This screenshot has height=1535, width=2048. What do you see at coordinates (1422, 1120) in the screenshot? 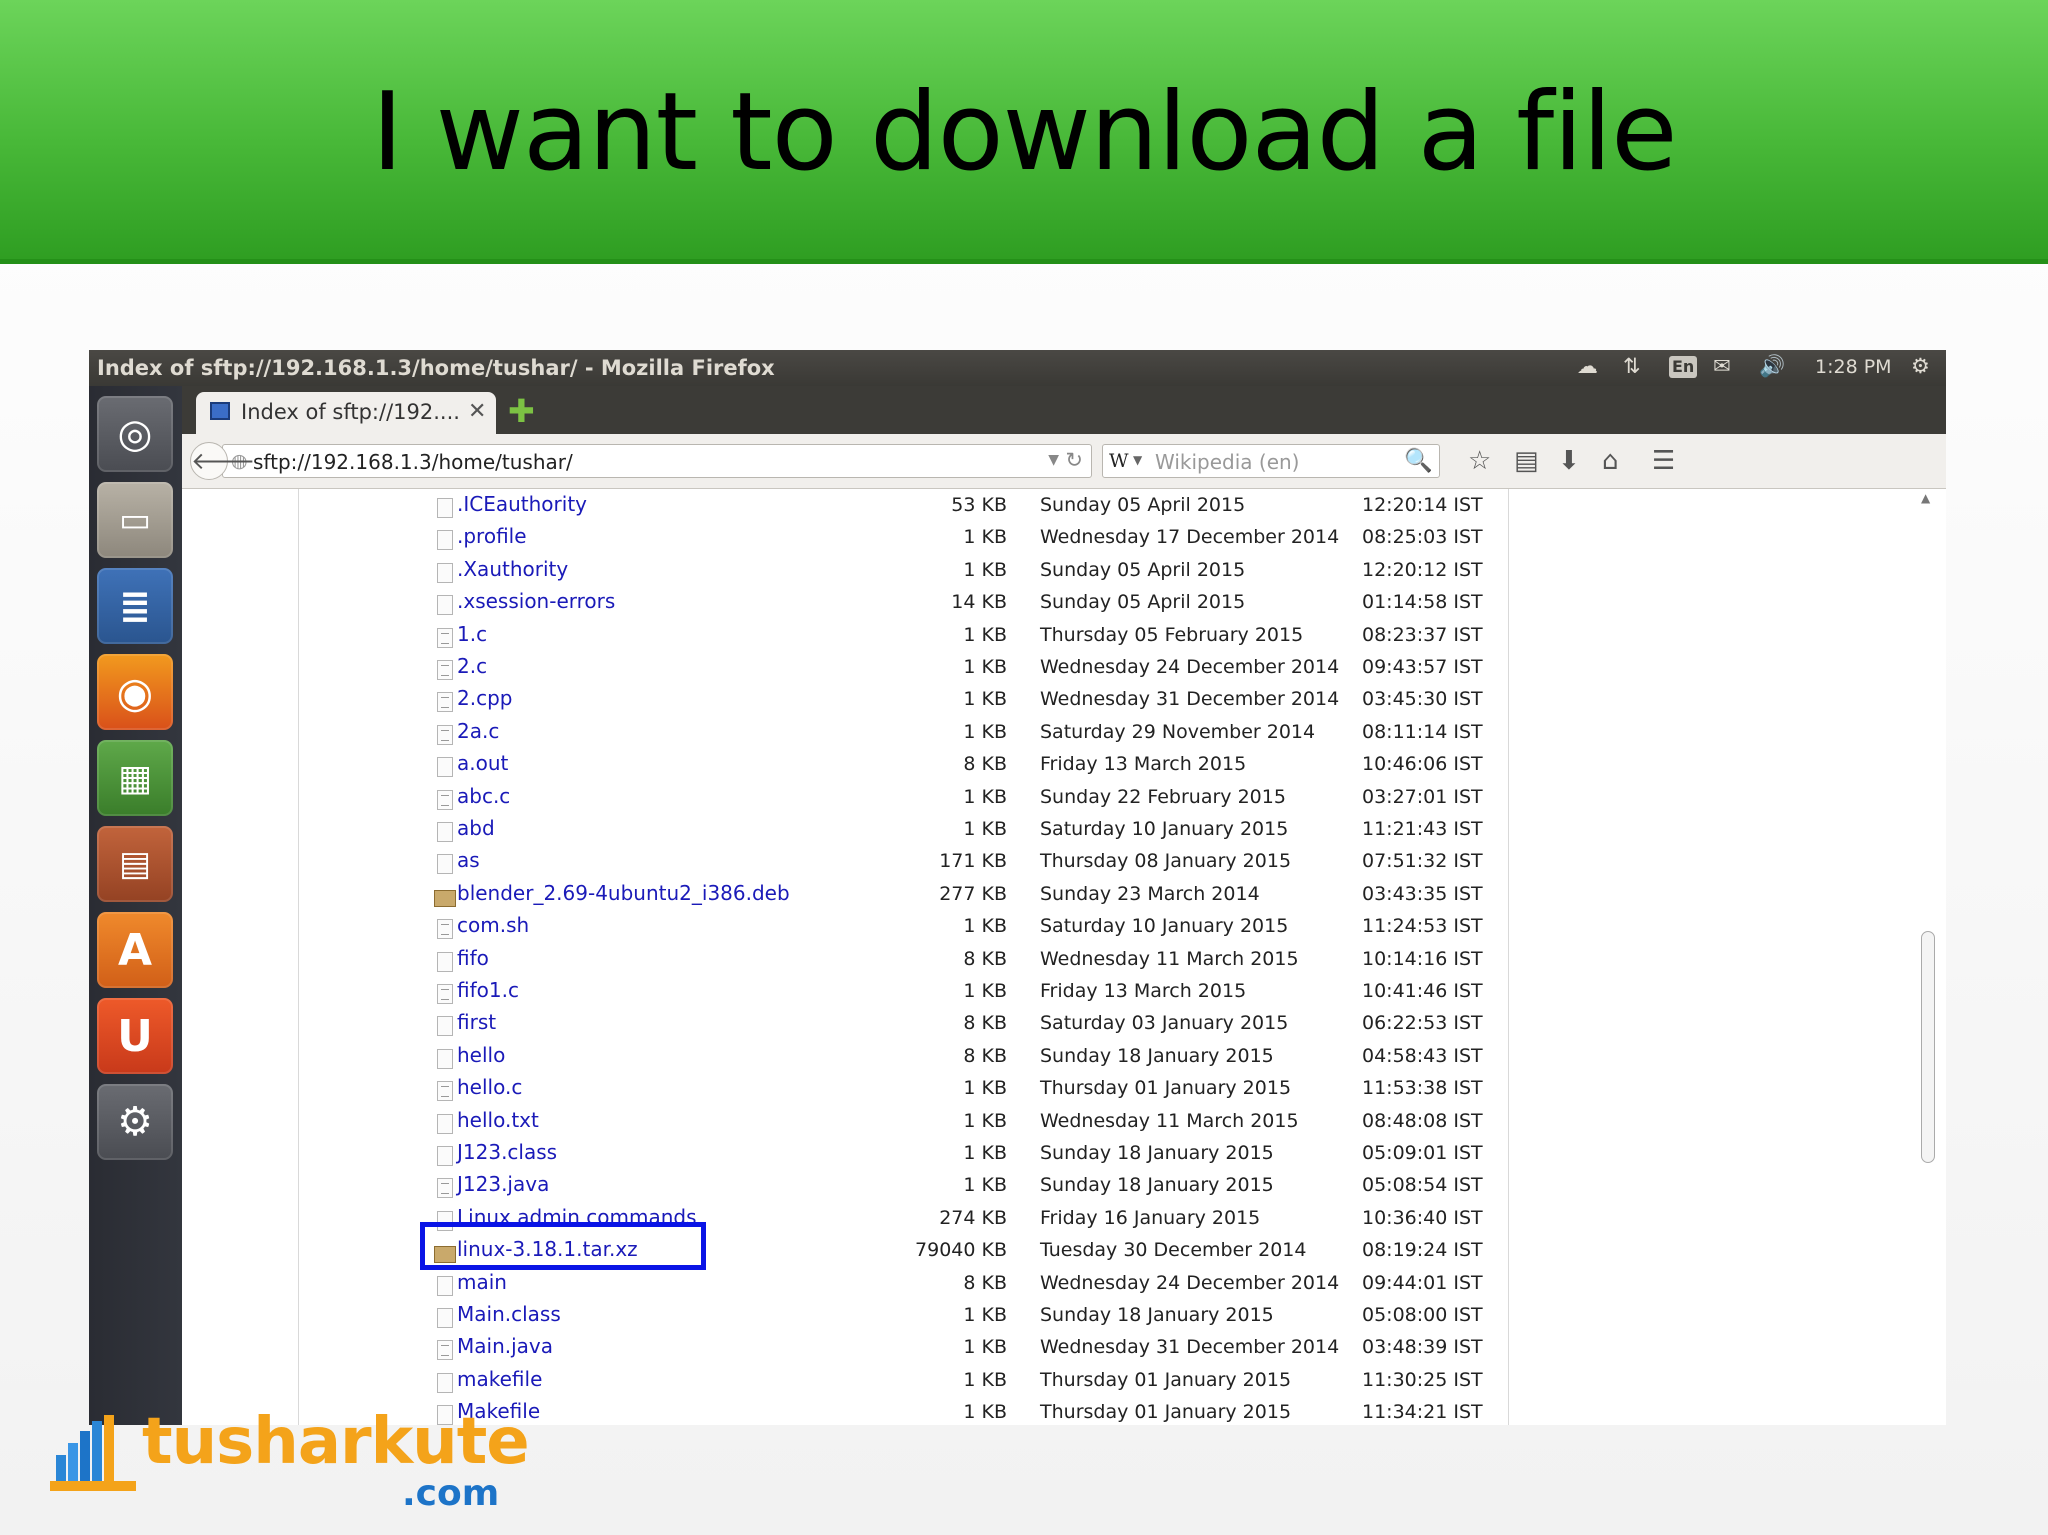
I see `file-time: 08:48:08 IST` at bounding box center [1422, 1120].